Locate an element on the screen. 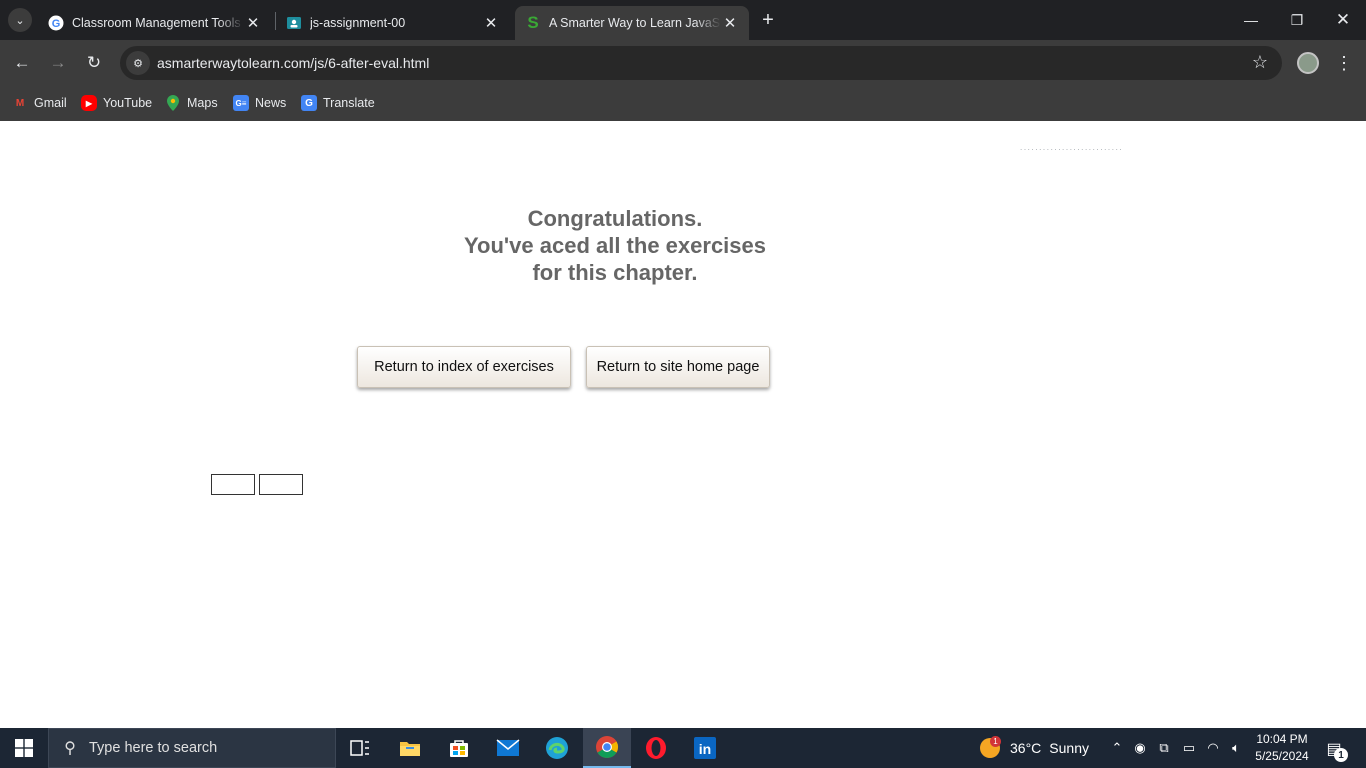  svg-text: G is located at coordinates (56, 24).